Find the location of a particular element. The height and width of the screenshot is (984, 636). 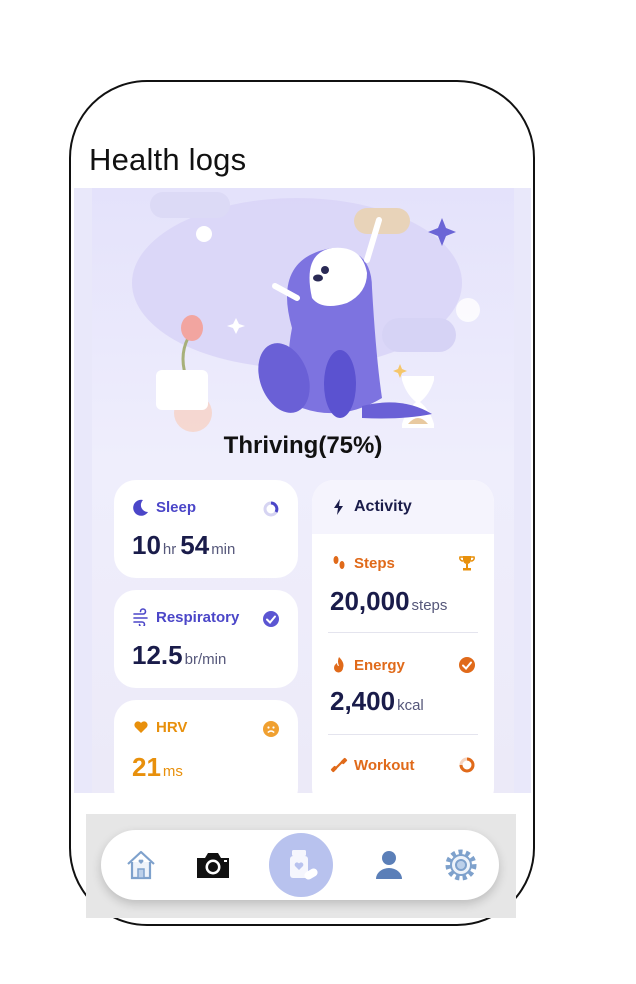

bottom-nav is located at coordinates (300, 865).